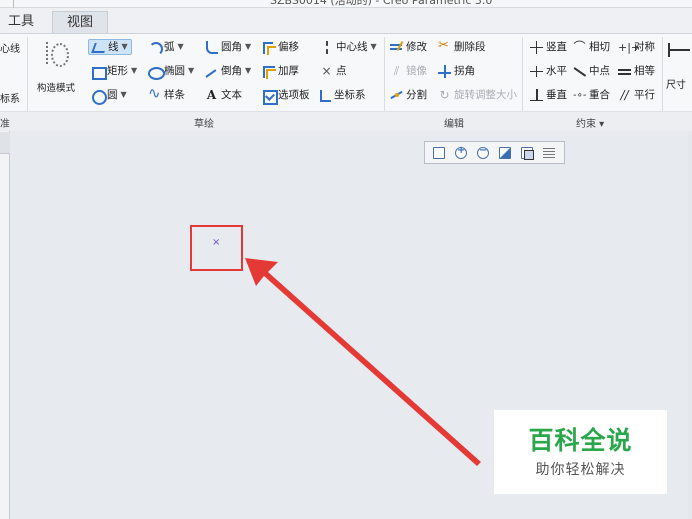  Describe the element at coordinates (112, 95) in the screenshot. I see `circle-label: 圆` at that location.